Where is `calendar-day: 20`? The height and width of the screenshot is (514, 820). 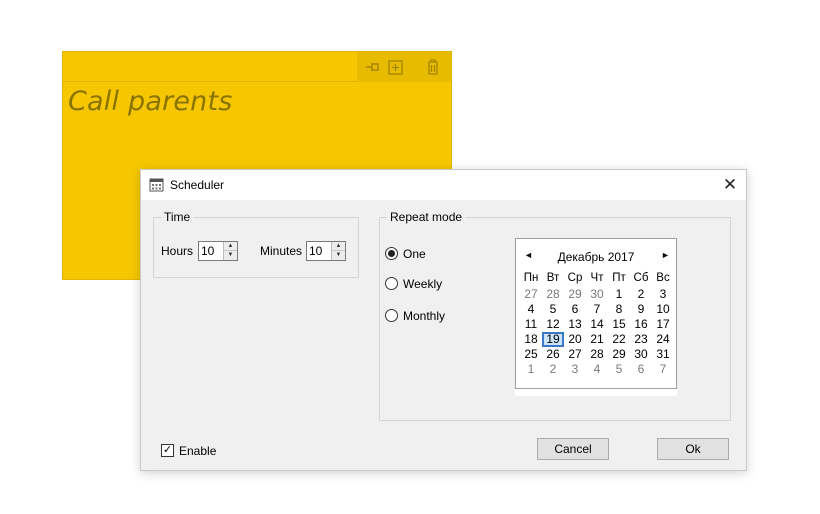 calendar-day: 20 is located at coordinates (575, 339).